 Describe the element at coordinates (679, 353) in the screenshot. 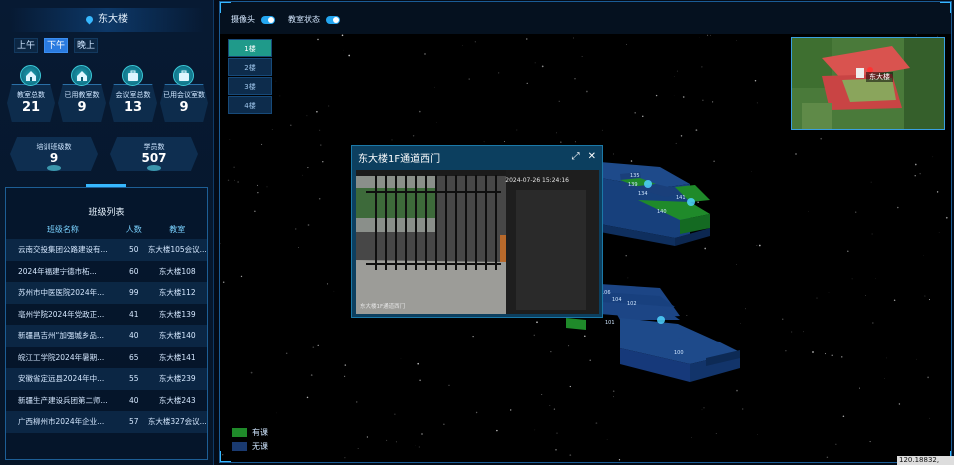

I see `room-label: 100` at that location.